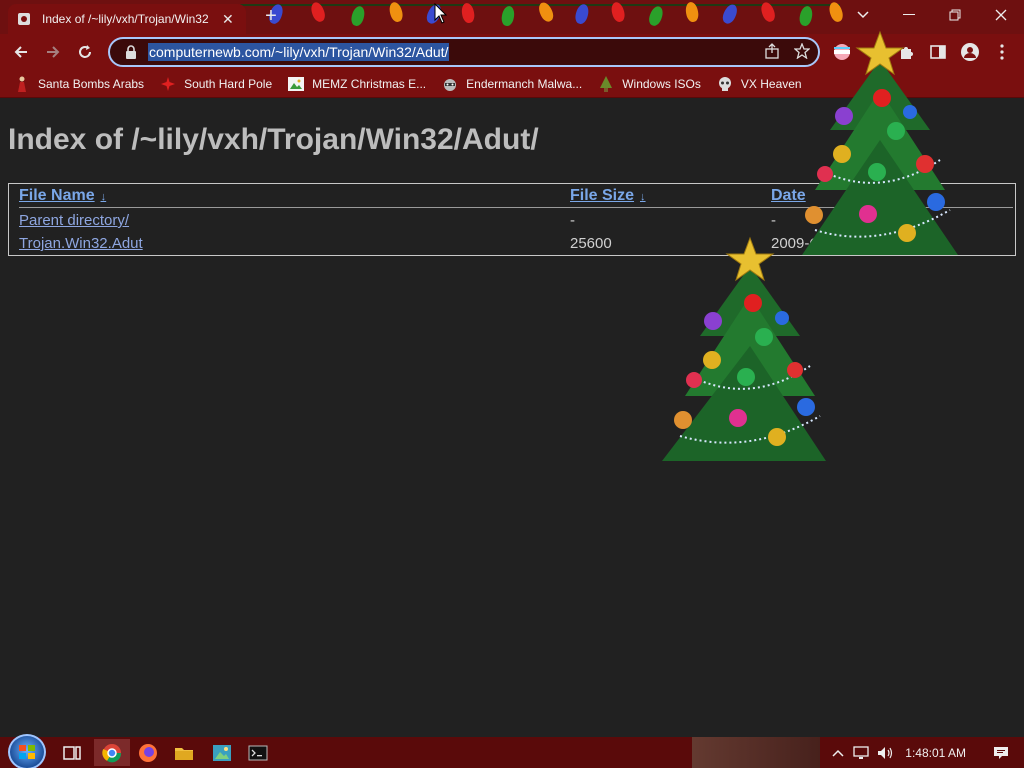 The height and width of the screenshot is (768, 1024). Describe the element at coordinates (608, 196) in the screenshot. I see `column-header-file-size: File Size ↓` at that location.